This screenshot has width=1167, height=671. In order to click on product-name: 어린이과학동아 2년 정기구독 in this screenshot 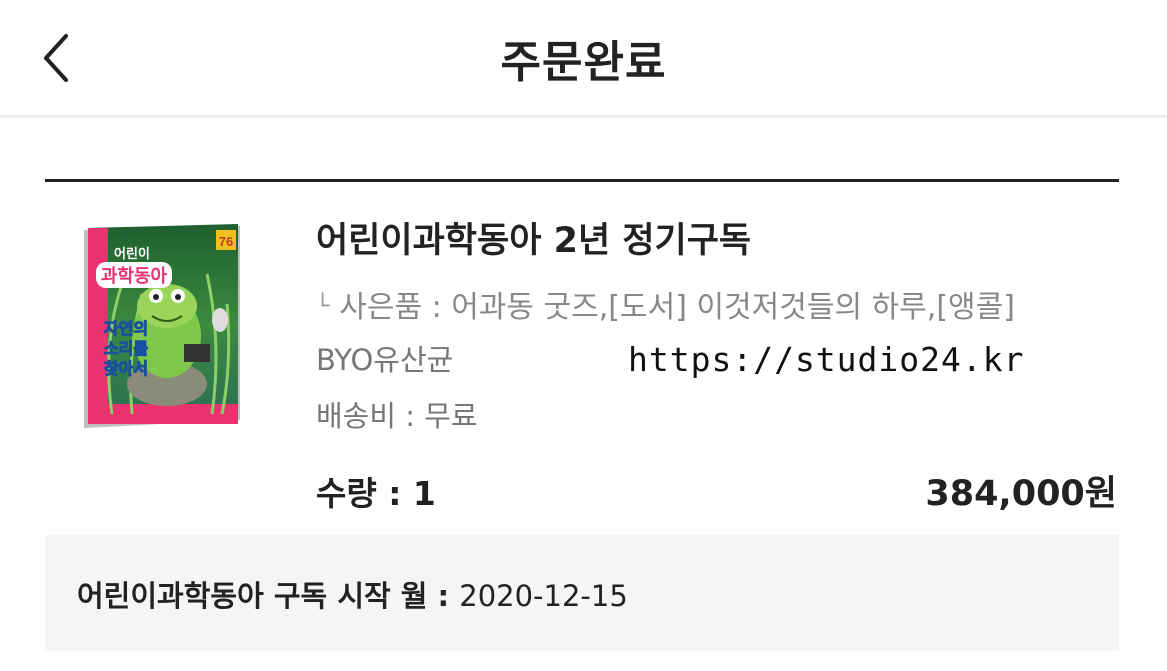, I will do `click(534, 241)`.